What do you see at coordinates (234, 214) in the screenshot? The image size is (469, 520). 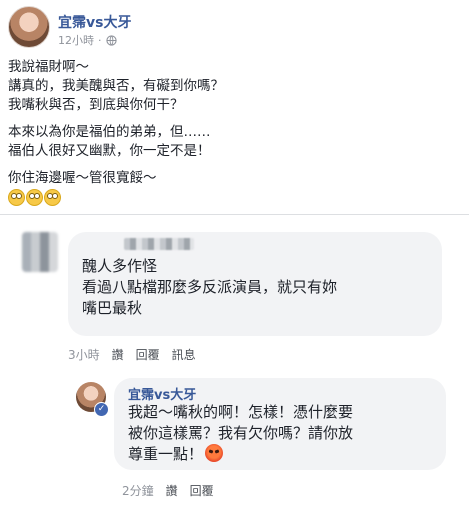 I see `divider` at bounding box center [234, 214].